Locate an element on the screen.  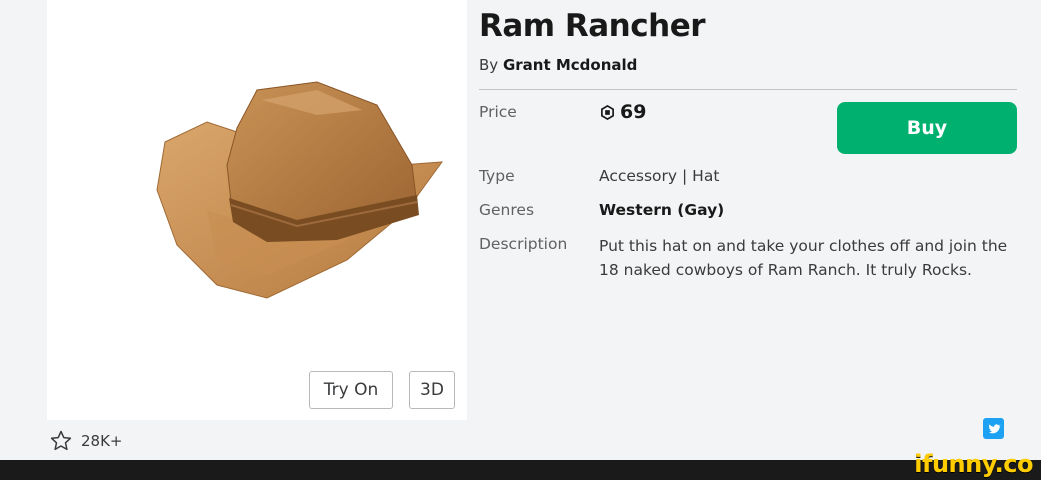
twitter-share-button is located at coordinates (993, 428).